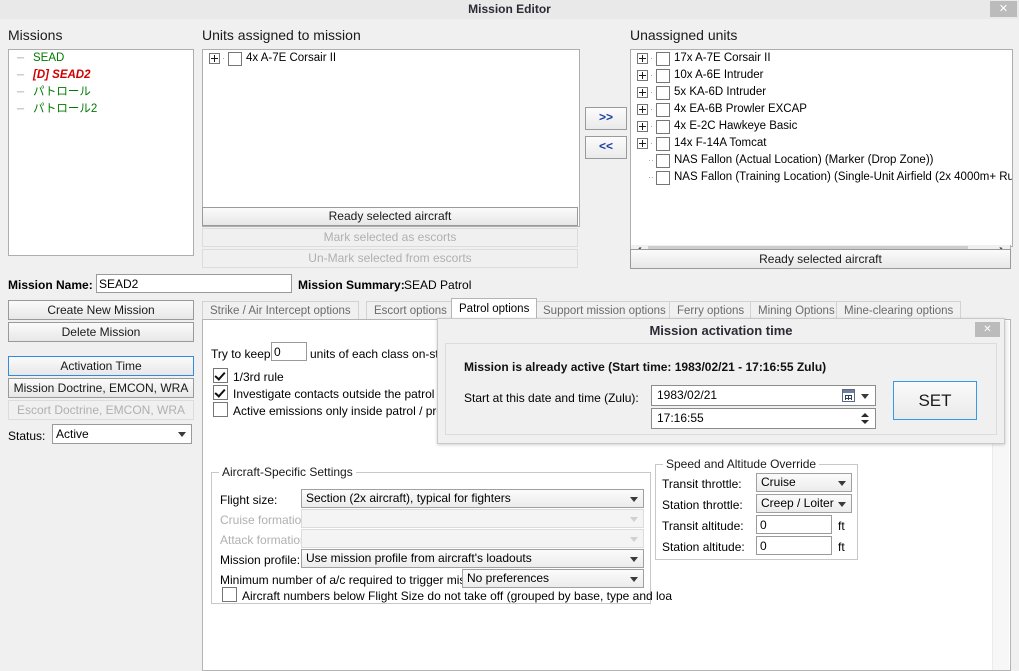 The width and height of the screenshot is (1019, 671). I want to click on tab-ferry-options: Ferry options, so click(711, 310).